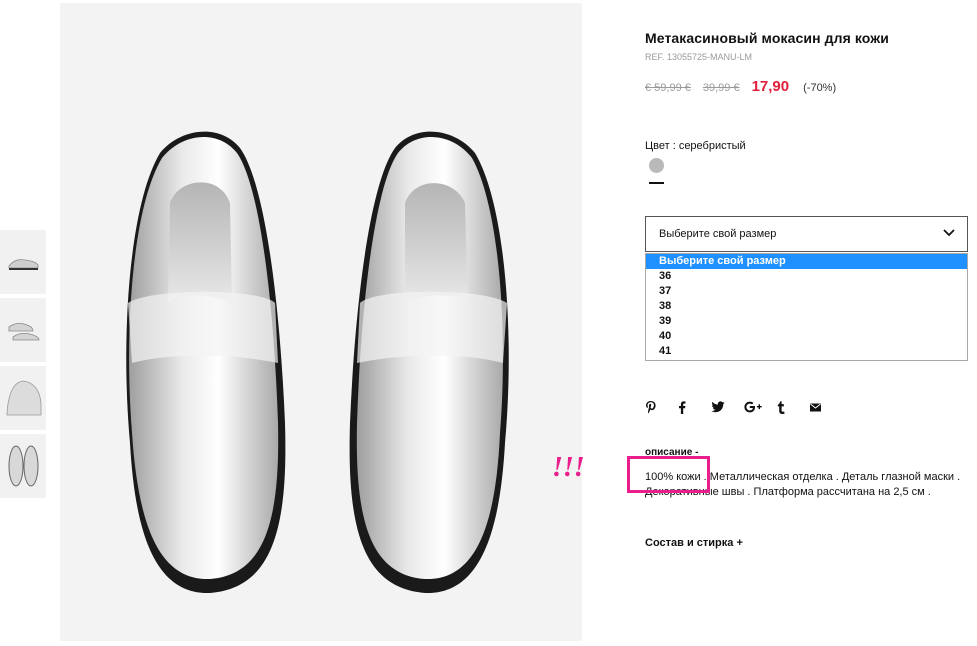  What do you see at coordinates (806, 234) in the screenshot?
I see `size-select: Выберите свой размер` at bounding box center [806, 234].